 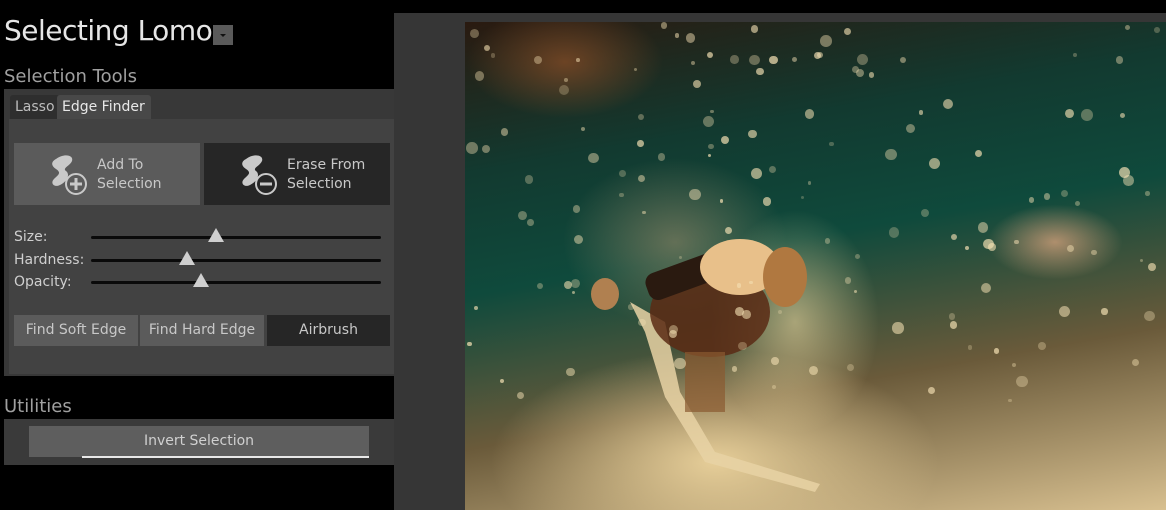 What do you see at coordinates (31, 237) in the screenshot?
I see `size-label: Size:` at bounding box center [31, 237].